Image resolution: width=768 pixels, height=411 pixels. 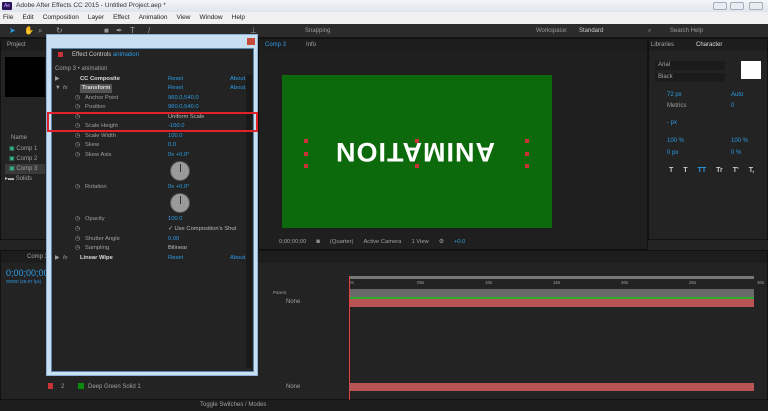 What do you see at coordinates (419, 242) in the screenshot?
I see `view-layout-select: 1 View` at bounding box center [419, 242].